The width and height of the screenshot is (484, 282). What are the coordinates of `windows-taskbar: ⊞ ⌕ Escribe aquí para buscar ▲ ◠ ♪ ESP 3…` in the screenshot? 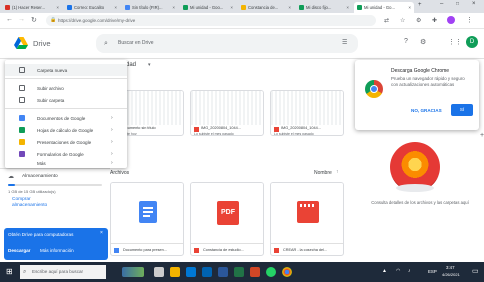 It's located at (242, 272).